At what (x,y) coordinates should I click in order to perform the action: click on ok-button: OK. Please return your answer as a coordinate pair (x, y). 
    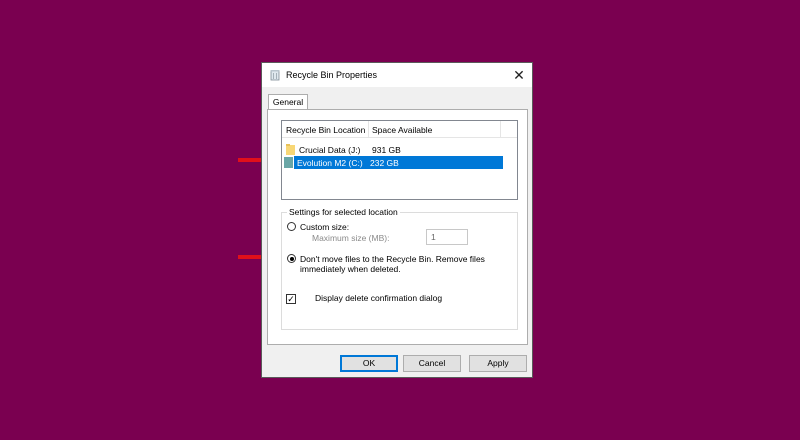
    Looking at the image, I should click on (369, 363).